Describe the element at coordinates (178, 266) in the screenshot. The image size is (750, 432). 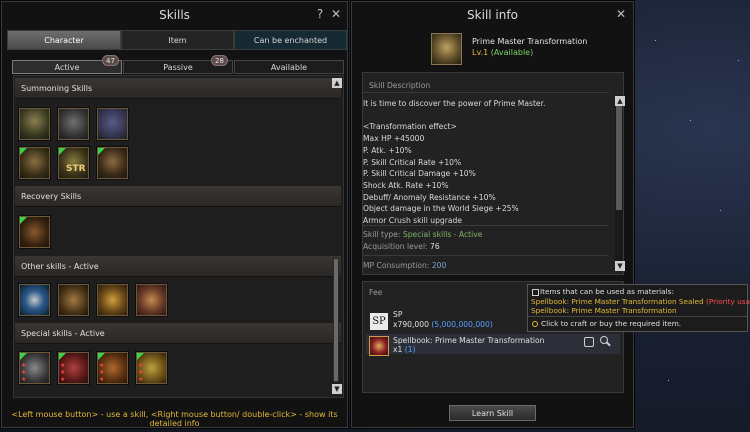
I see `section-other-skills-active: Other skills - Active` at that location.